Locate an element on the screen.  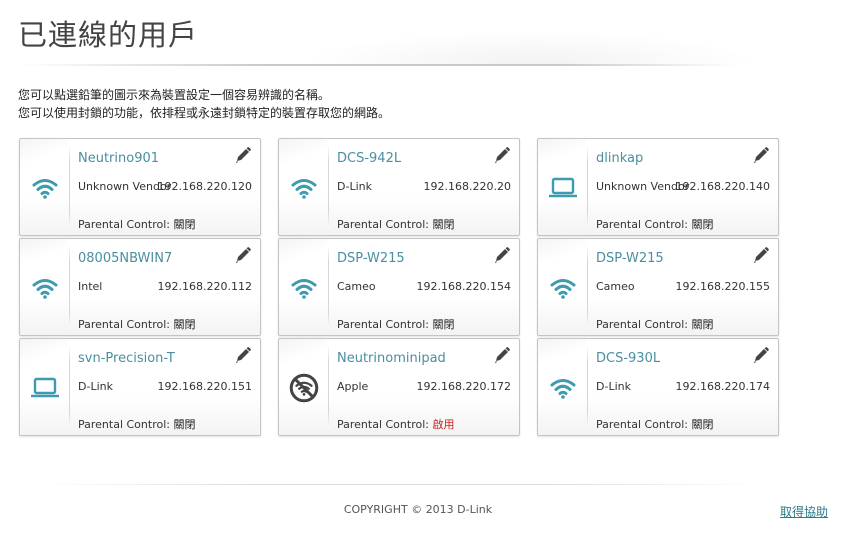
device-ip: 192.168.220.140 is located at coordinates (722, 186).